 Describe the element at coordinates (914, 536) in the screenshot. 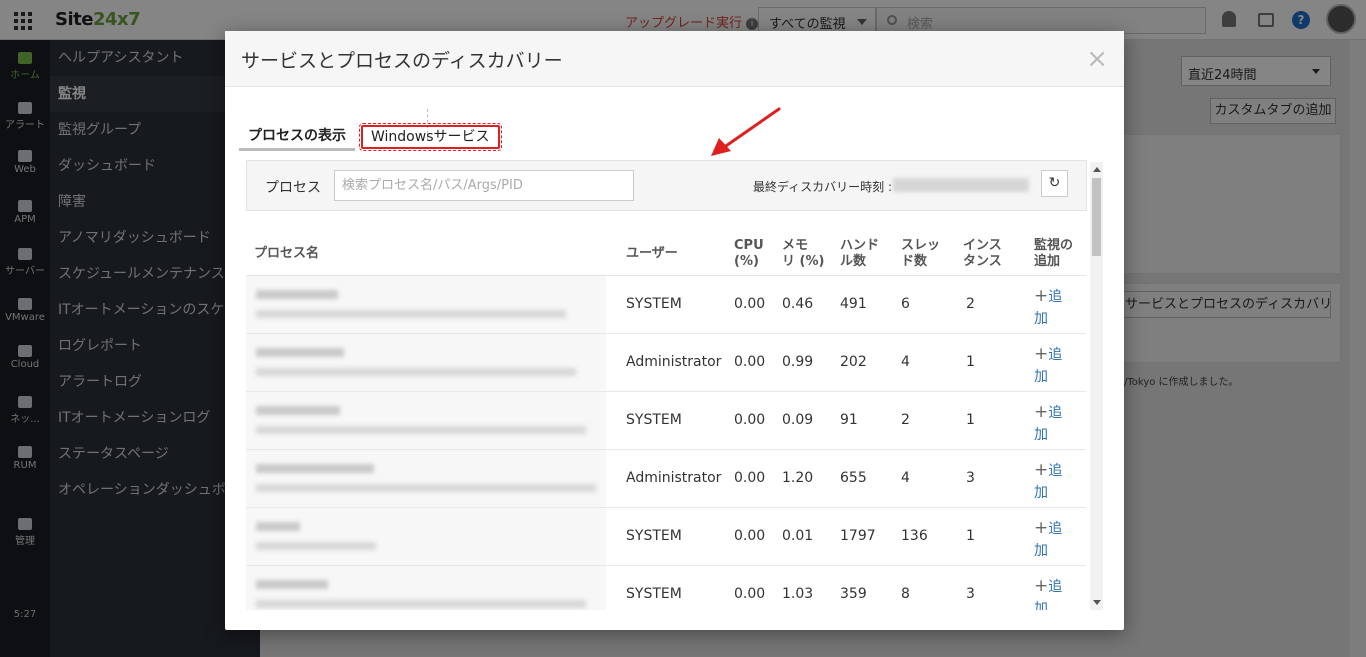

I see `cell-threads: 136` at that location.